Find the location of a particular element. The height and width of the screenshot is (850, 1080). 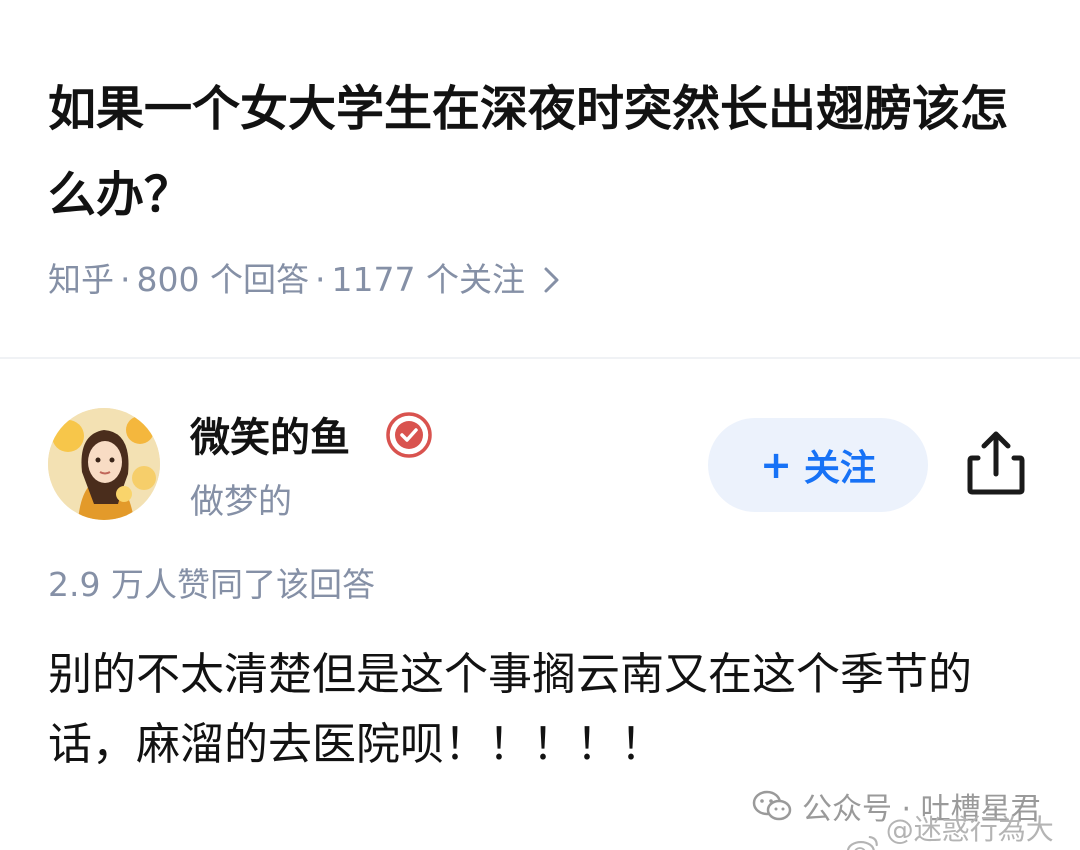

weibo-watermark: @迷惑行為大賞 is located at coordinates (963, 829).